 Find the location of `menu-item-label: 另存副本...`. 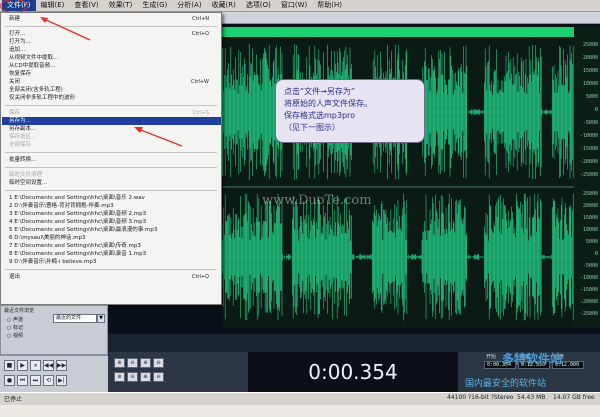

menu-item-label: 另存副本... is located at coordinates (23, 129).